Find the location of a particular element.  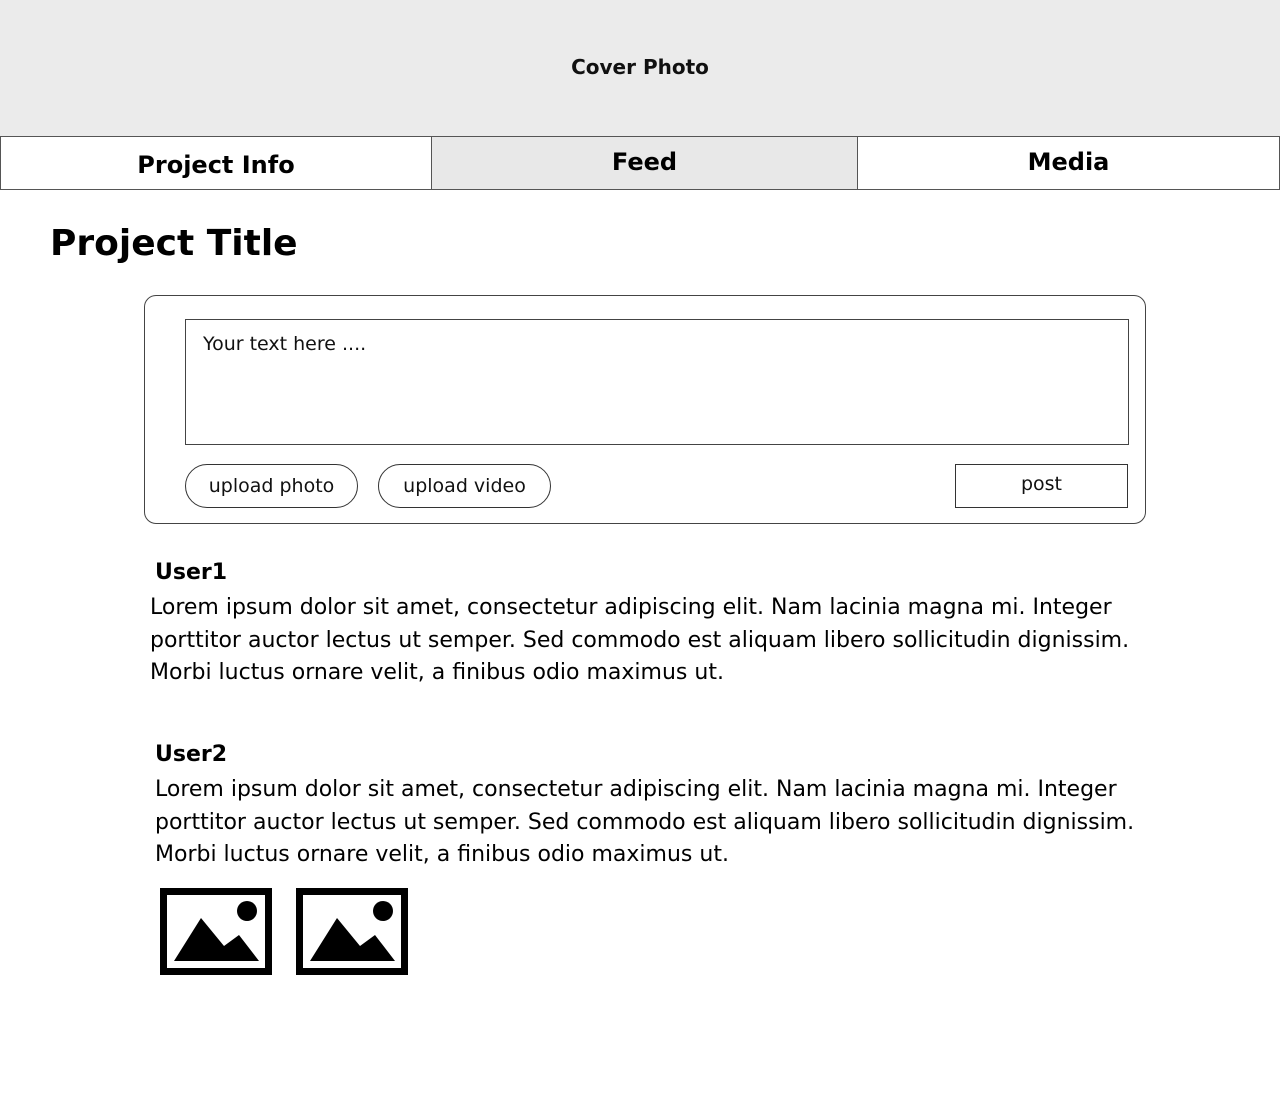

upload-photo-button: upload photo is located at coordinates (271, 486).